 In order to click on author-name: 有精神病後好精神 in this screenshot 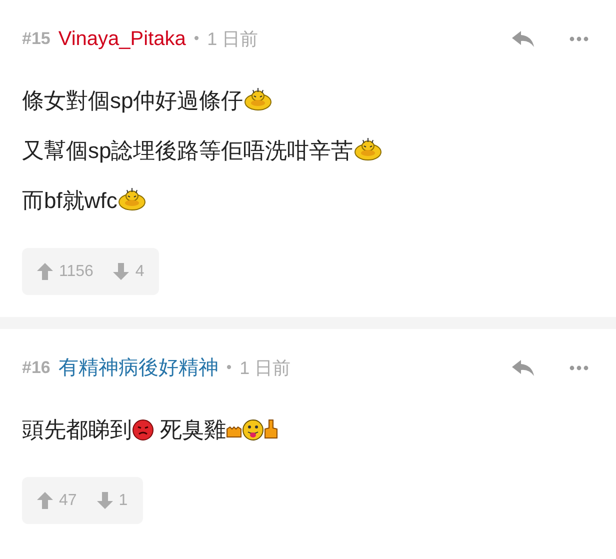, I will do `click(138, 368)`.